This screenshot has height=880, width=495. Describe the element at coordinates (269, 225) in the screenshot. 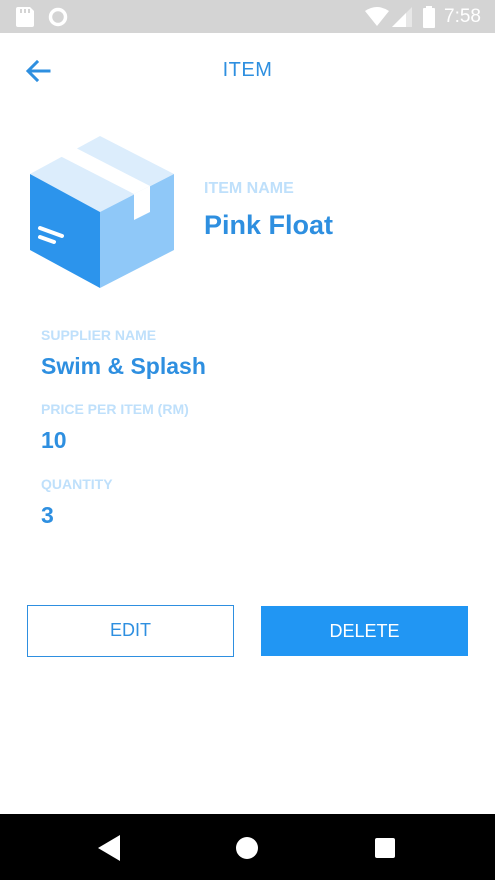

I see `item-name-value: Pink Float` at that location.